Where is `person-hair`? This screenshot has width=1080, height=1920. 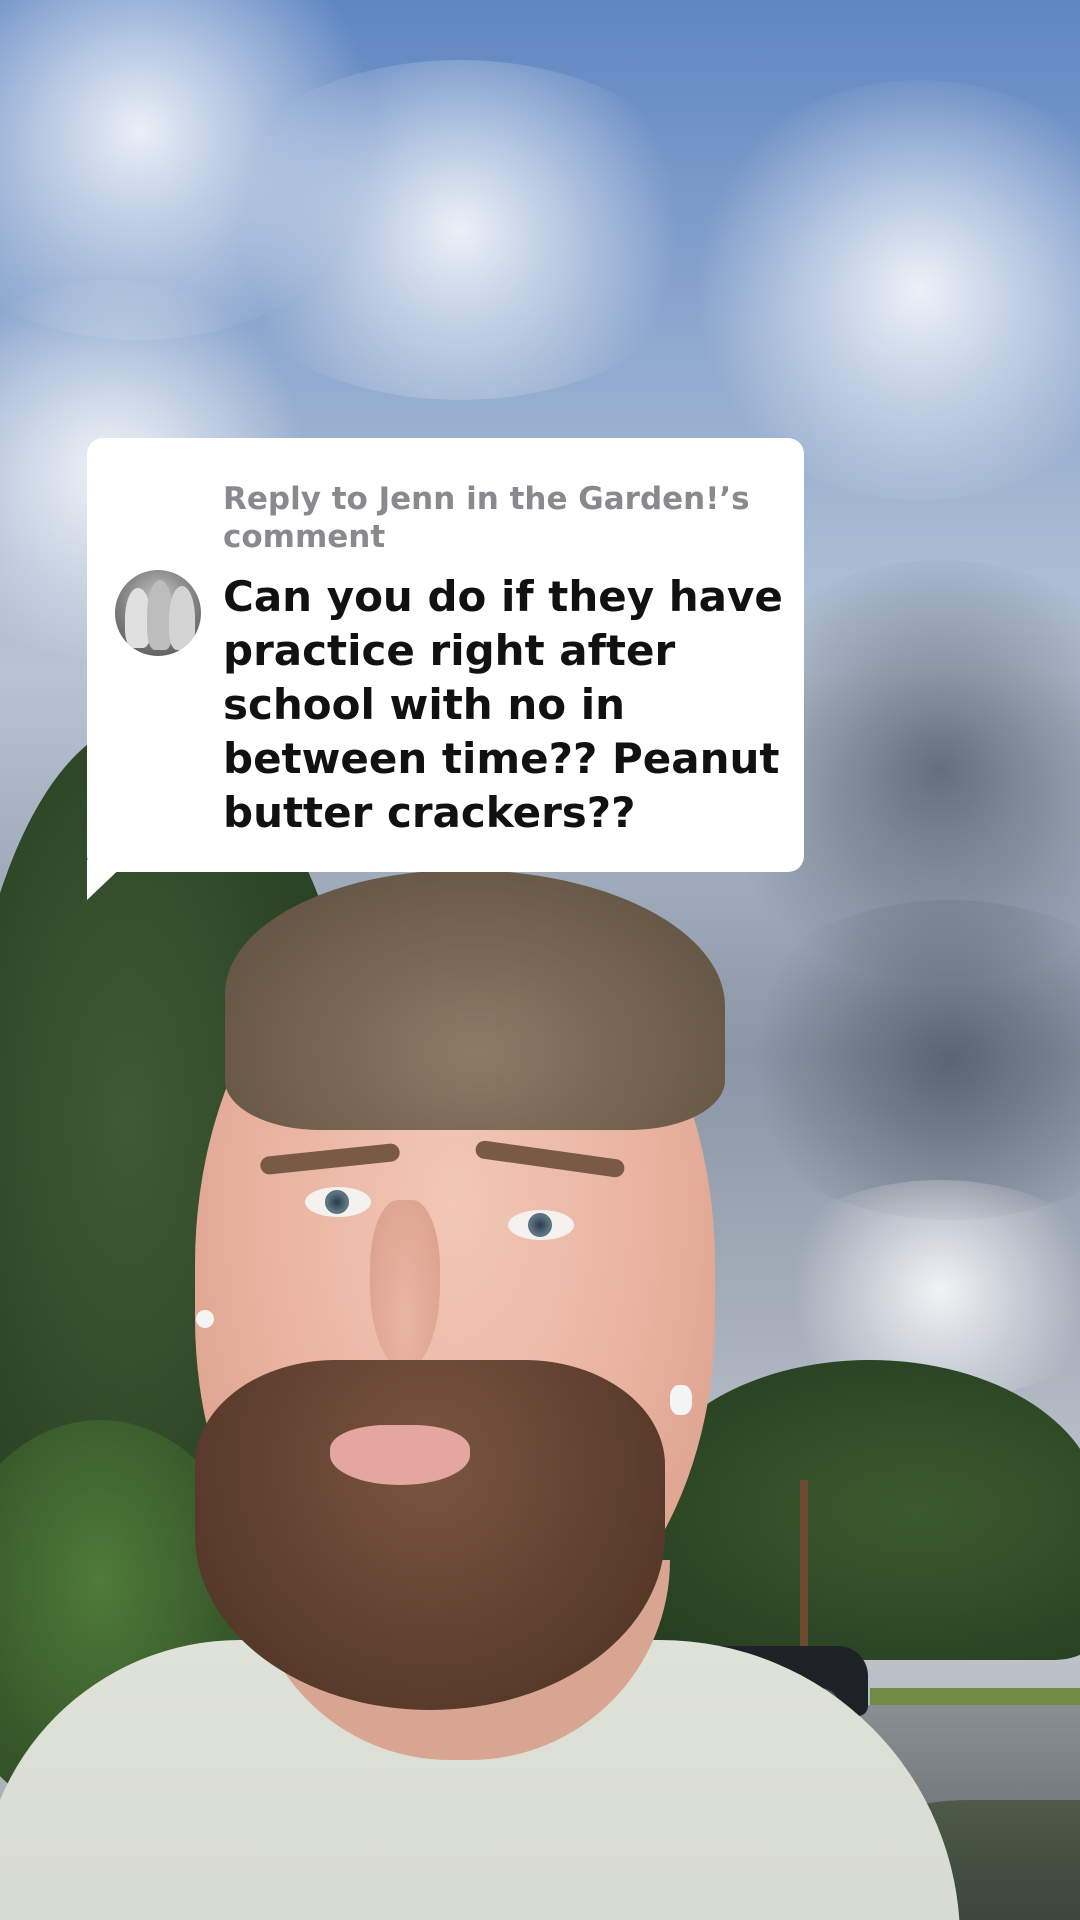 person-hair is located at coordinates (475, 1000).